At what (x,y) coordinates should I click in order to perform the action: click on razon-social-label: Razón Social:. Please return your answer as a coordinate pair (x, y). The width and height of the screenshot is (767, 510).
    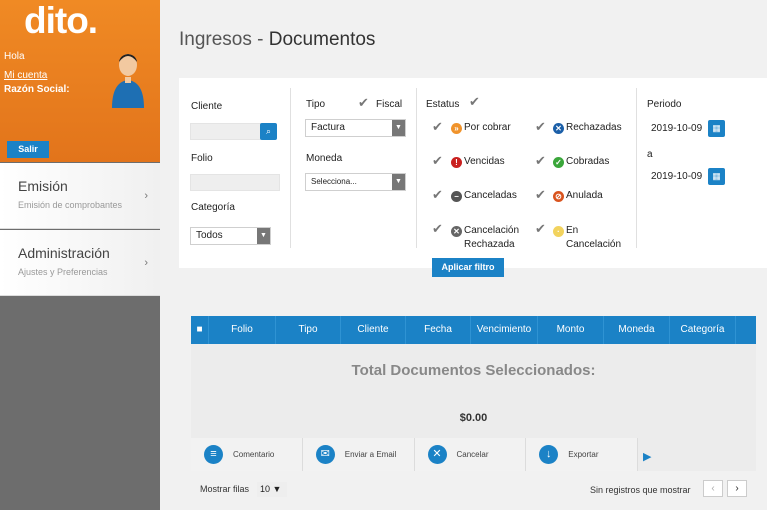
    Looking at the image, I should click on (37, 89).